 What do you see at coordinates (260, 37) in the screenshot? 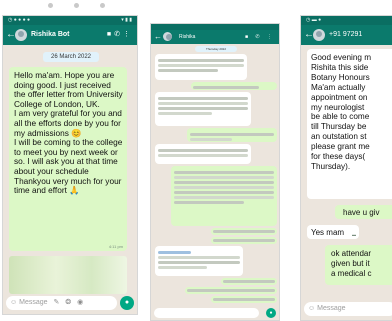
I see `header-action-icons: ■ ✆ ⋮` at bounding box center [260, 37].